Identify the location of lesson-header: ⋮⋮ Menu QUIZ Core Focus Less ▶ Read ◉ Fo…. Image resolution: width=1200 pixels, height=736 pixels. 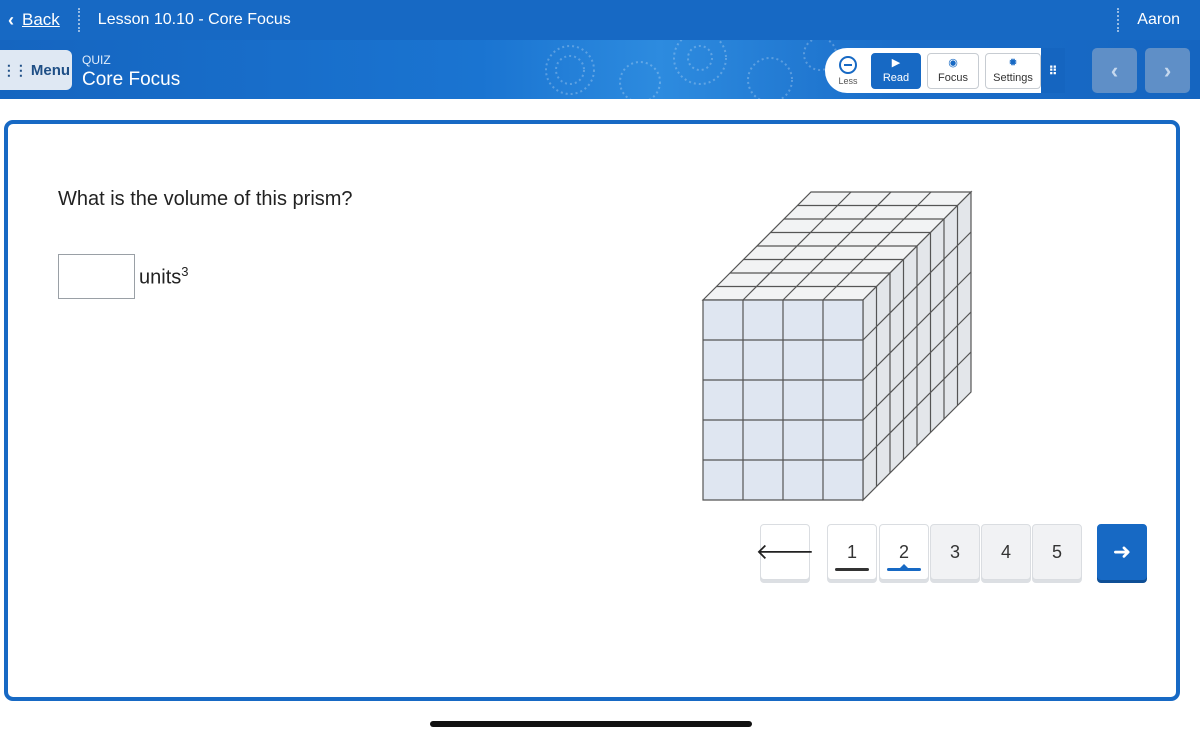
(600, 69).